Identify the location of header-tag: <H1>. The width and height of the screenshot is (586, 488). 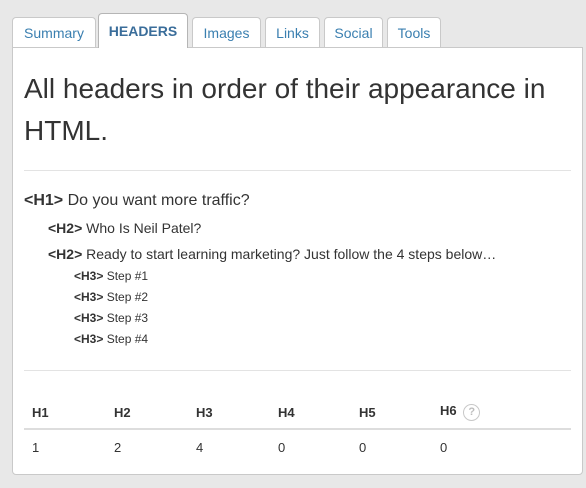
(44, 200).